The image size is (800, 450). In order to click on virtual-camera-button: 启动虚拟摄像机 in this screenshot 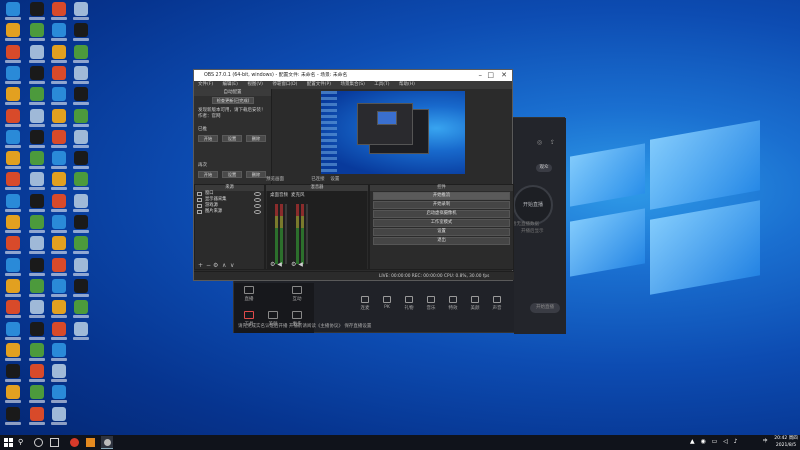, I will do `click(441, 214)`.